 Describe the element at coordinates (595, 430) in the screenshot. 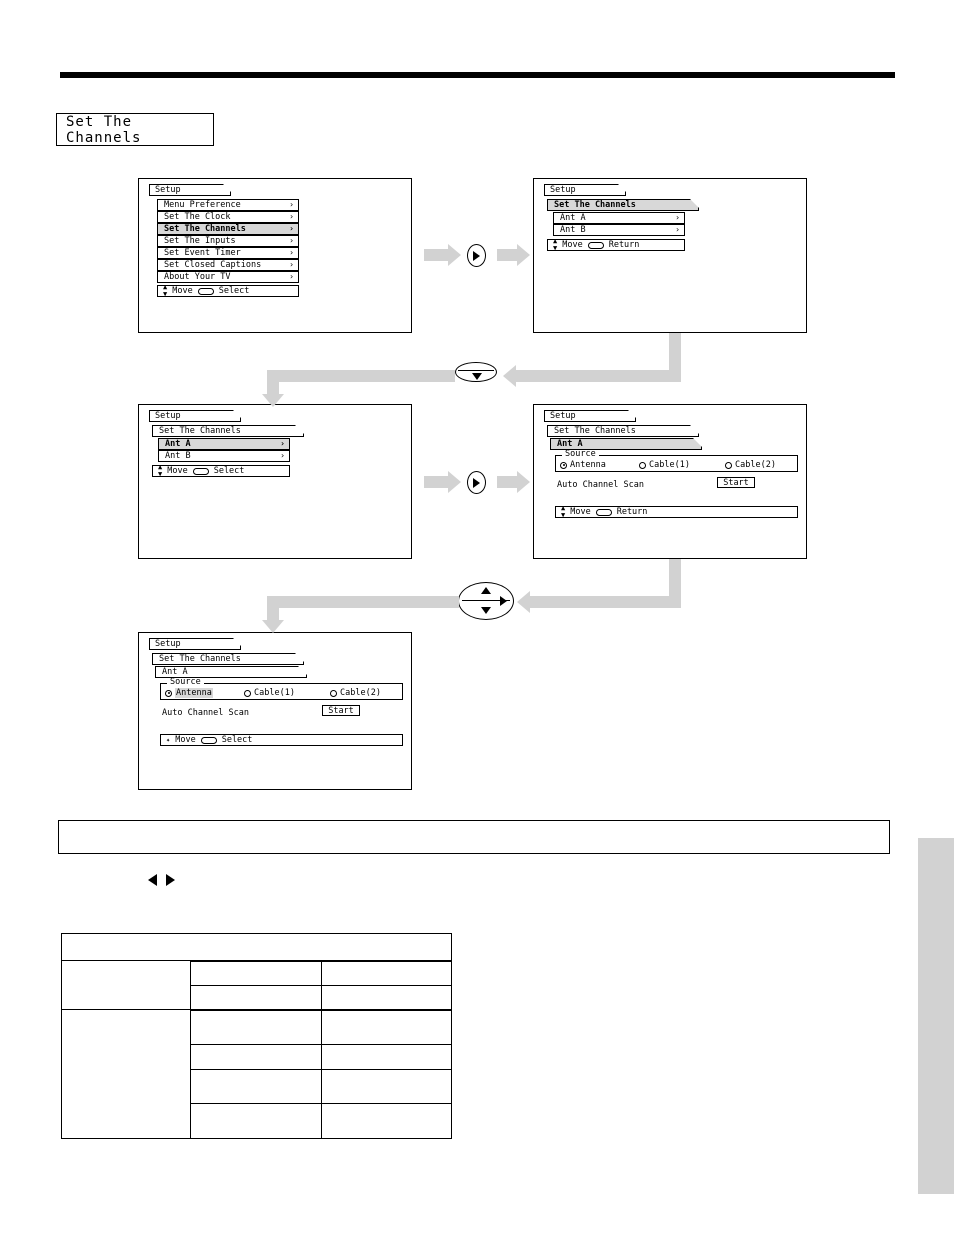

I see `osd4-tab-label: Set The Channels` at that location.